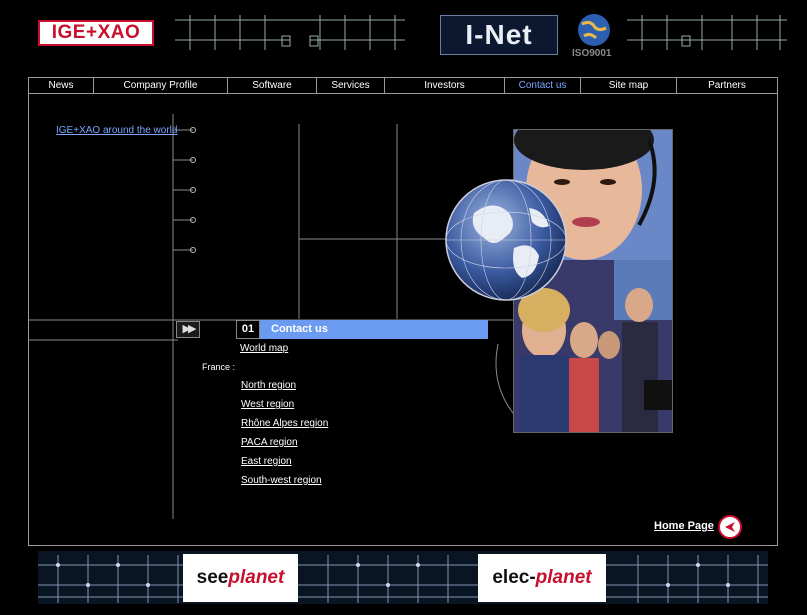  What do you see at coordinates (707, 32) in the screenshot?
I see `circuit-decoration-right` at bounding box center [707, 32].